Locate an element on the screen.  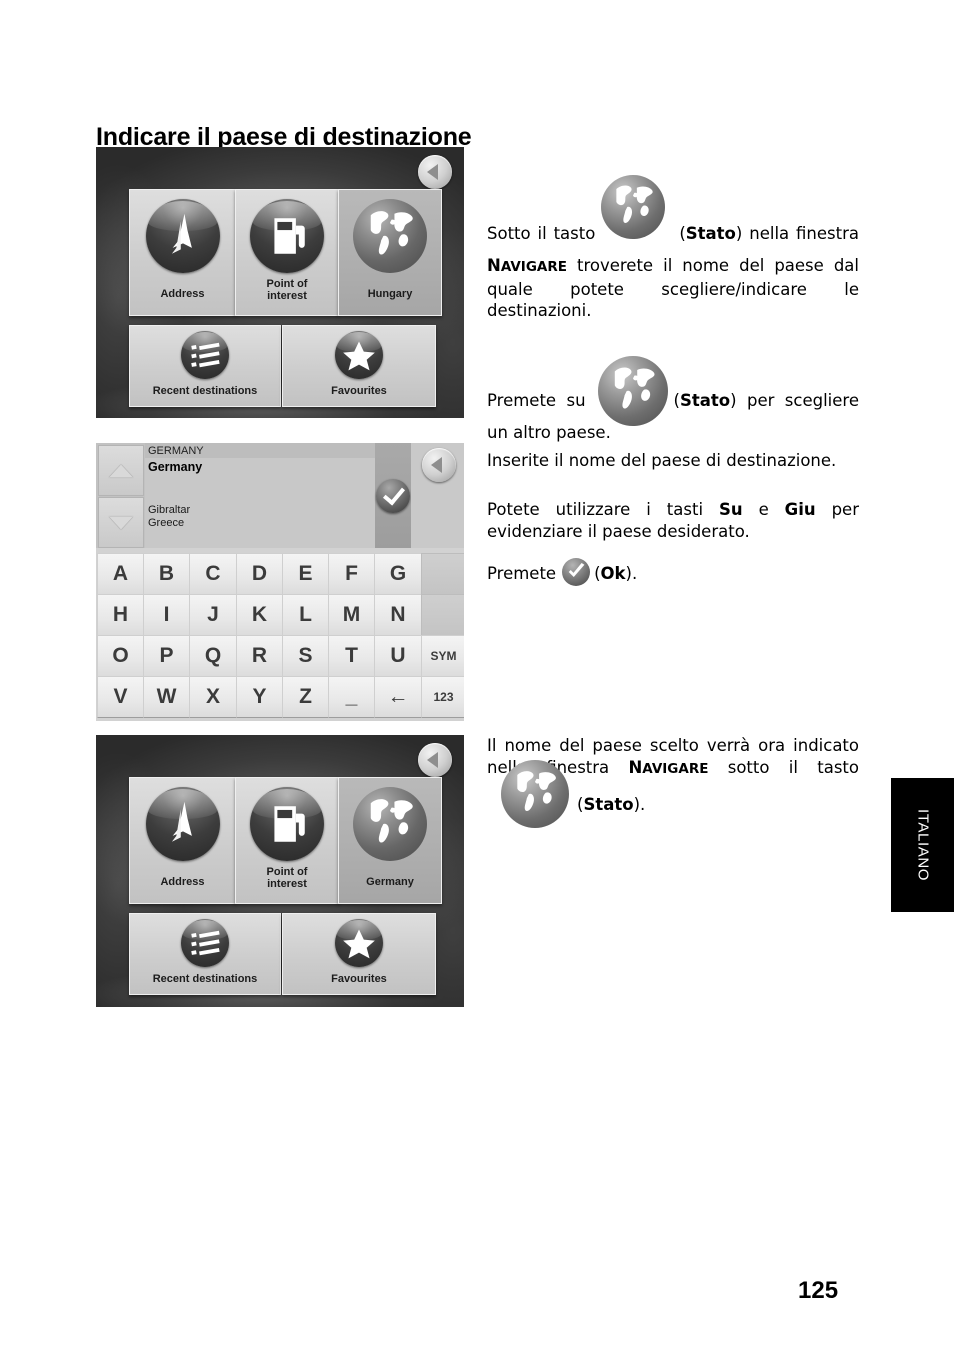
ok-column is located at coordinates (393, 495).